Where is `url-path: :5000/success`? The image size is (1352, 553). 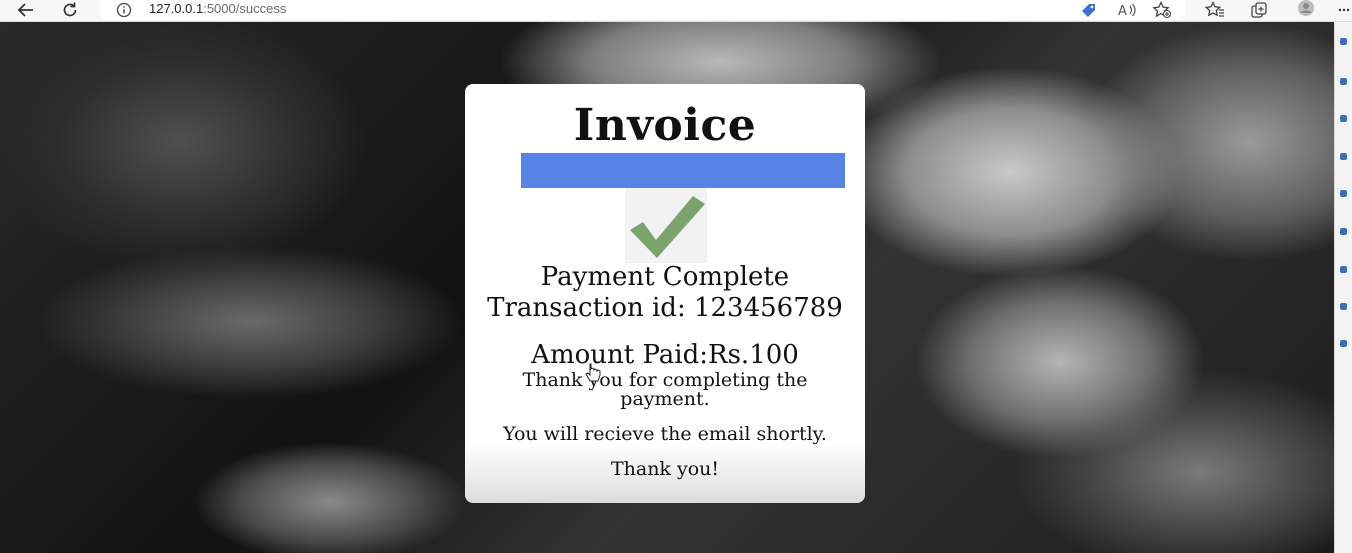
url-path: :5000/success is located at coordinates (245, 8).